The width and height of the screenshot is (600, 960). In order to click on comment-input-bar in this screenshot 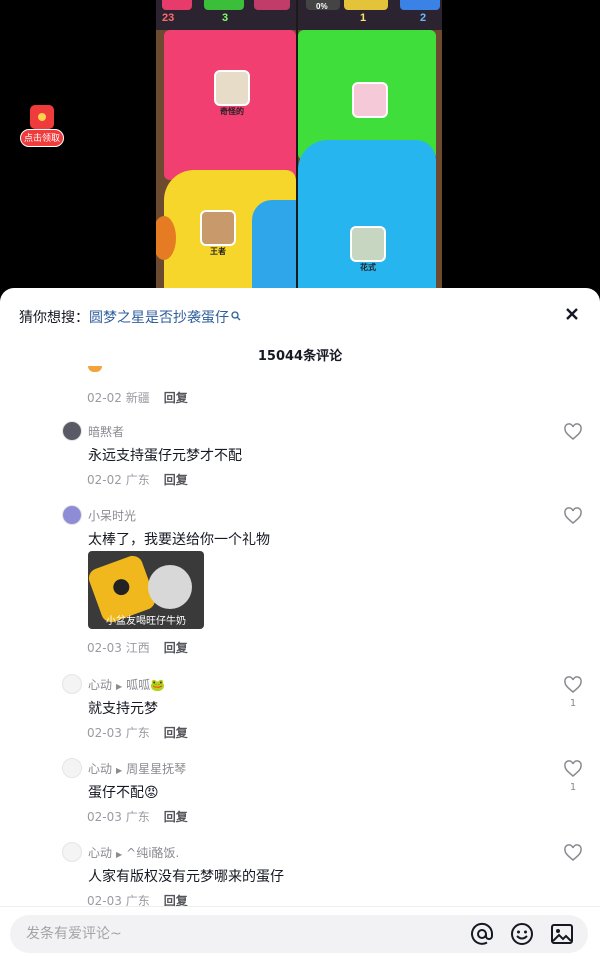, I will do `click(300, 933)`.